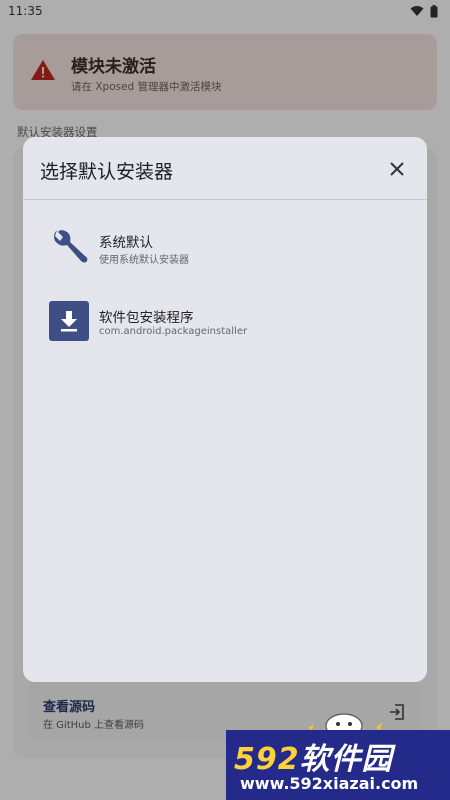  Describe the element at coordinates (69, 321) in the screenshot. I see `download-icon` at that location.